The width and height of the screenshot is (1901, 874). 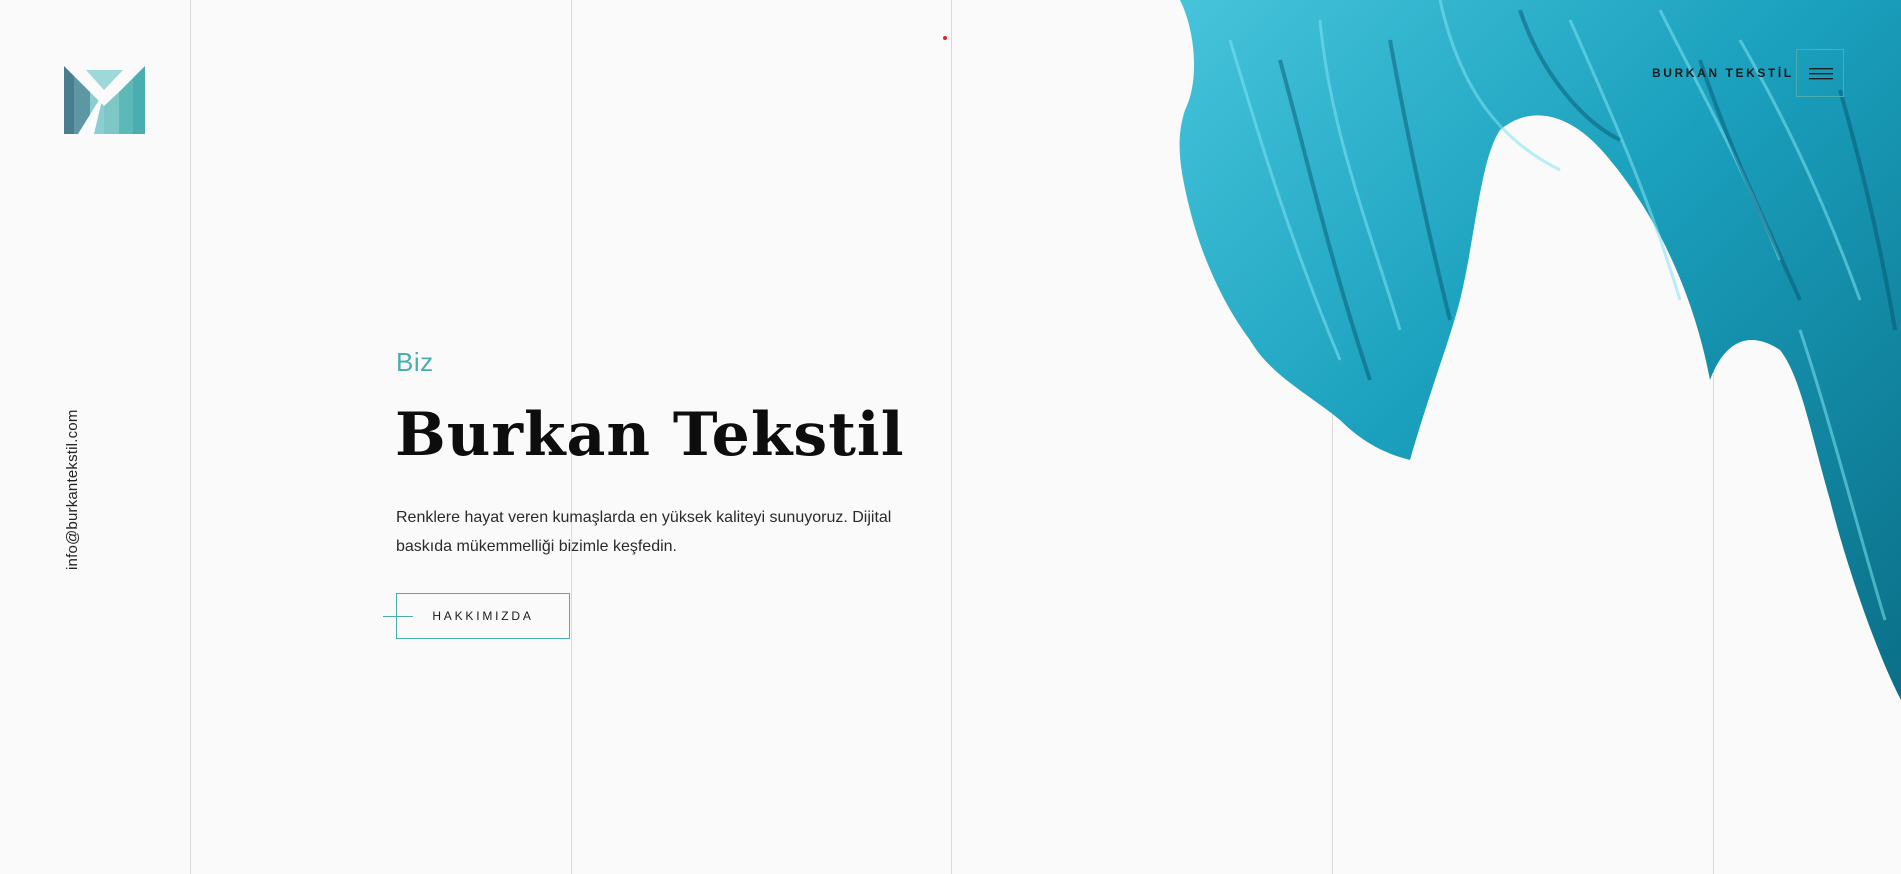 What do you see at coordinates (415, 362) in the screenshot?
I see `hero-subtitle: Biz` at bounding box center [415, 362].